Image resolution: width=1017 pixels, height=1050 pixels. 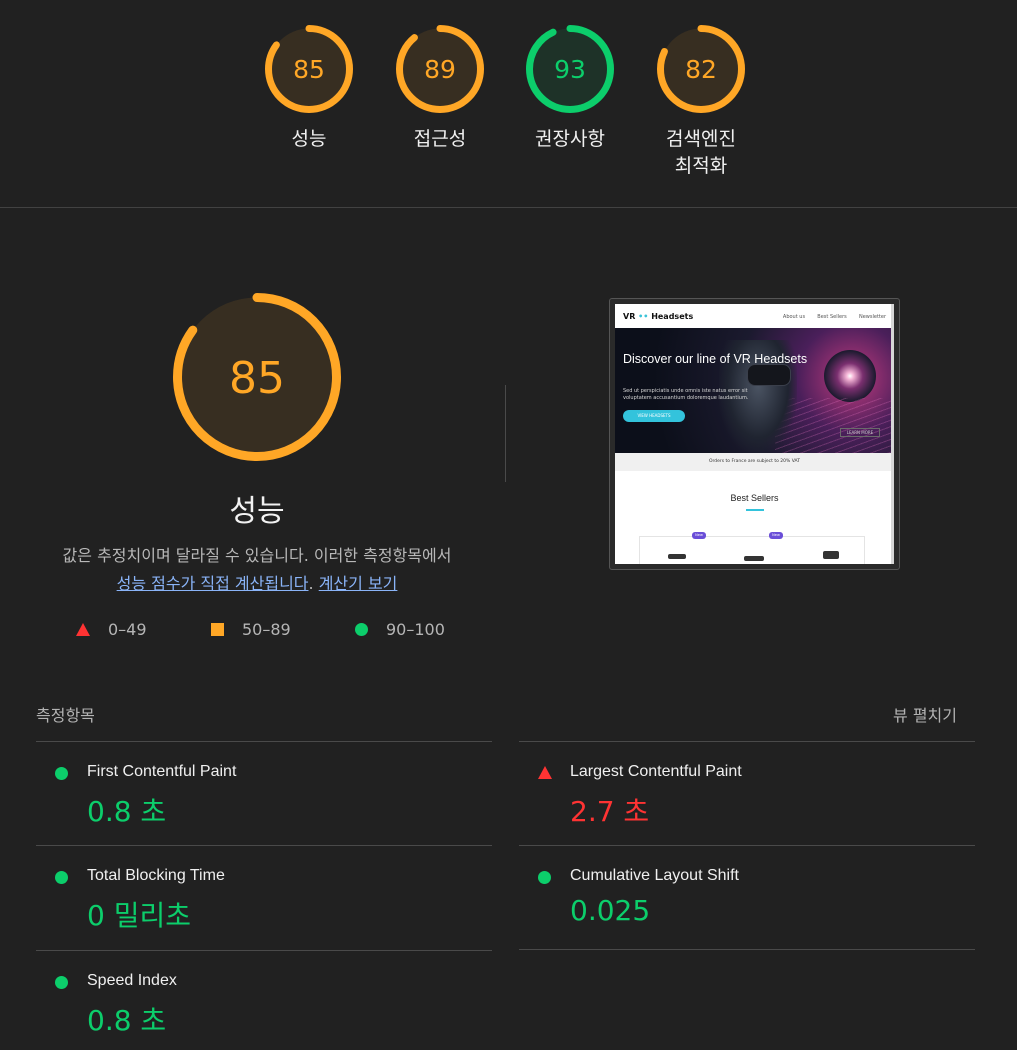 What do you see at coordinates (794, 317) in the screenshot?
I see `nav-link: About us` at bounding box center [794, 317].